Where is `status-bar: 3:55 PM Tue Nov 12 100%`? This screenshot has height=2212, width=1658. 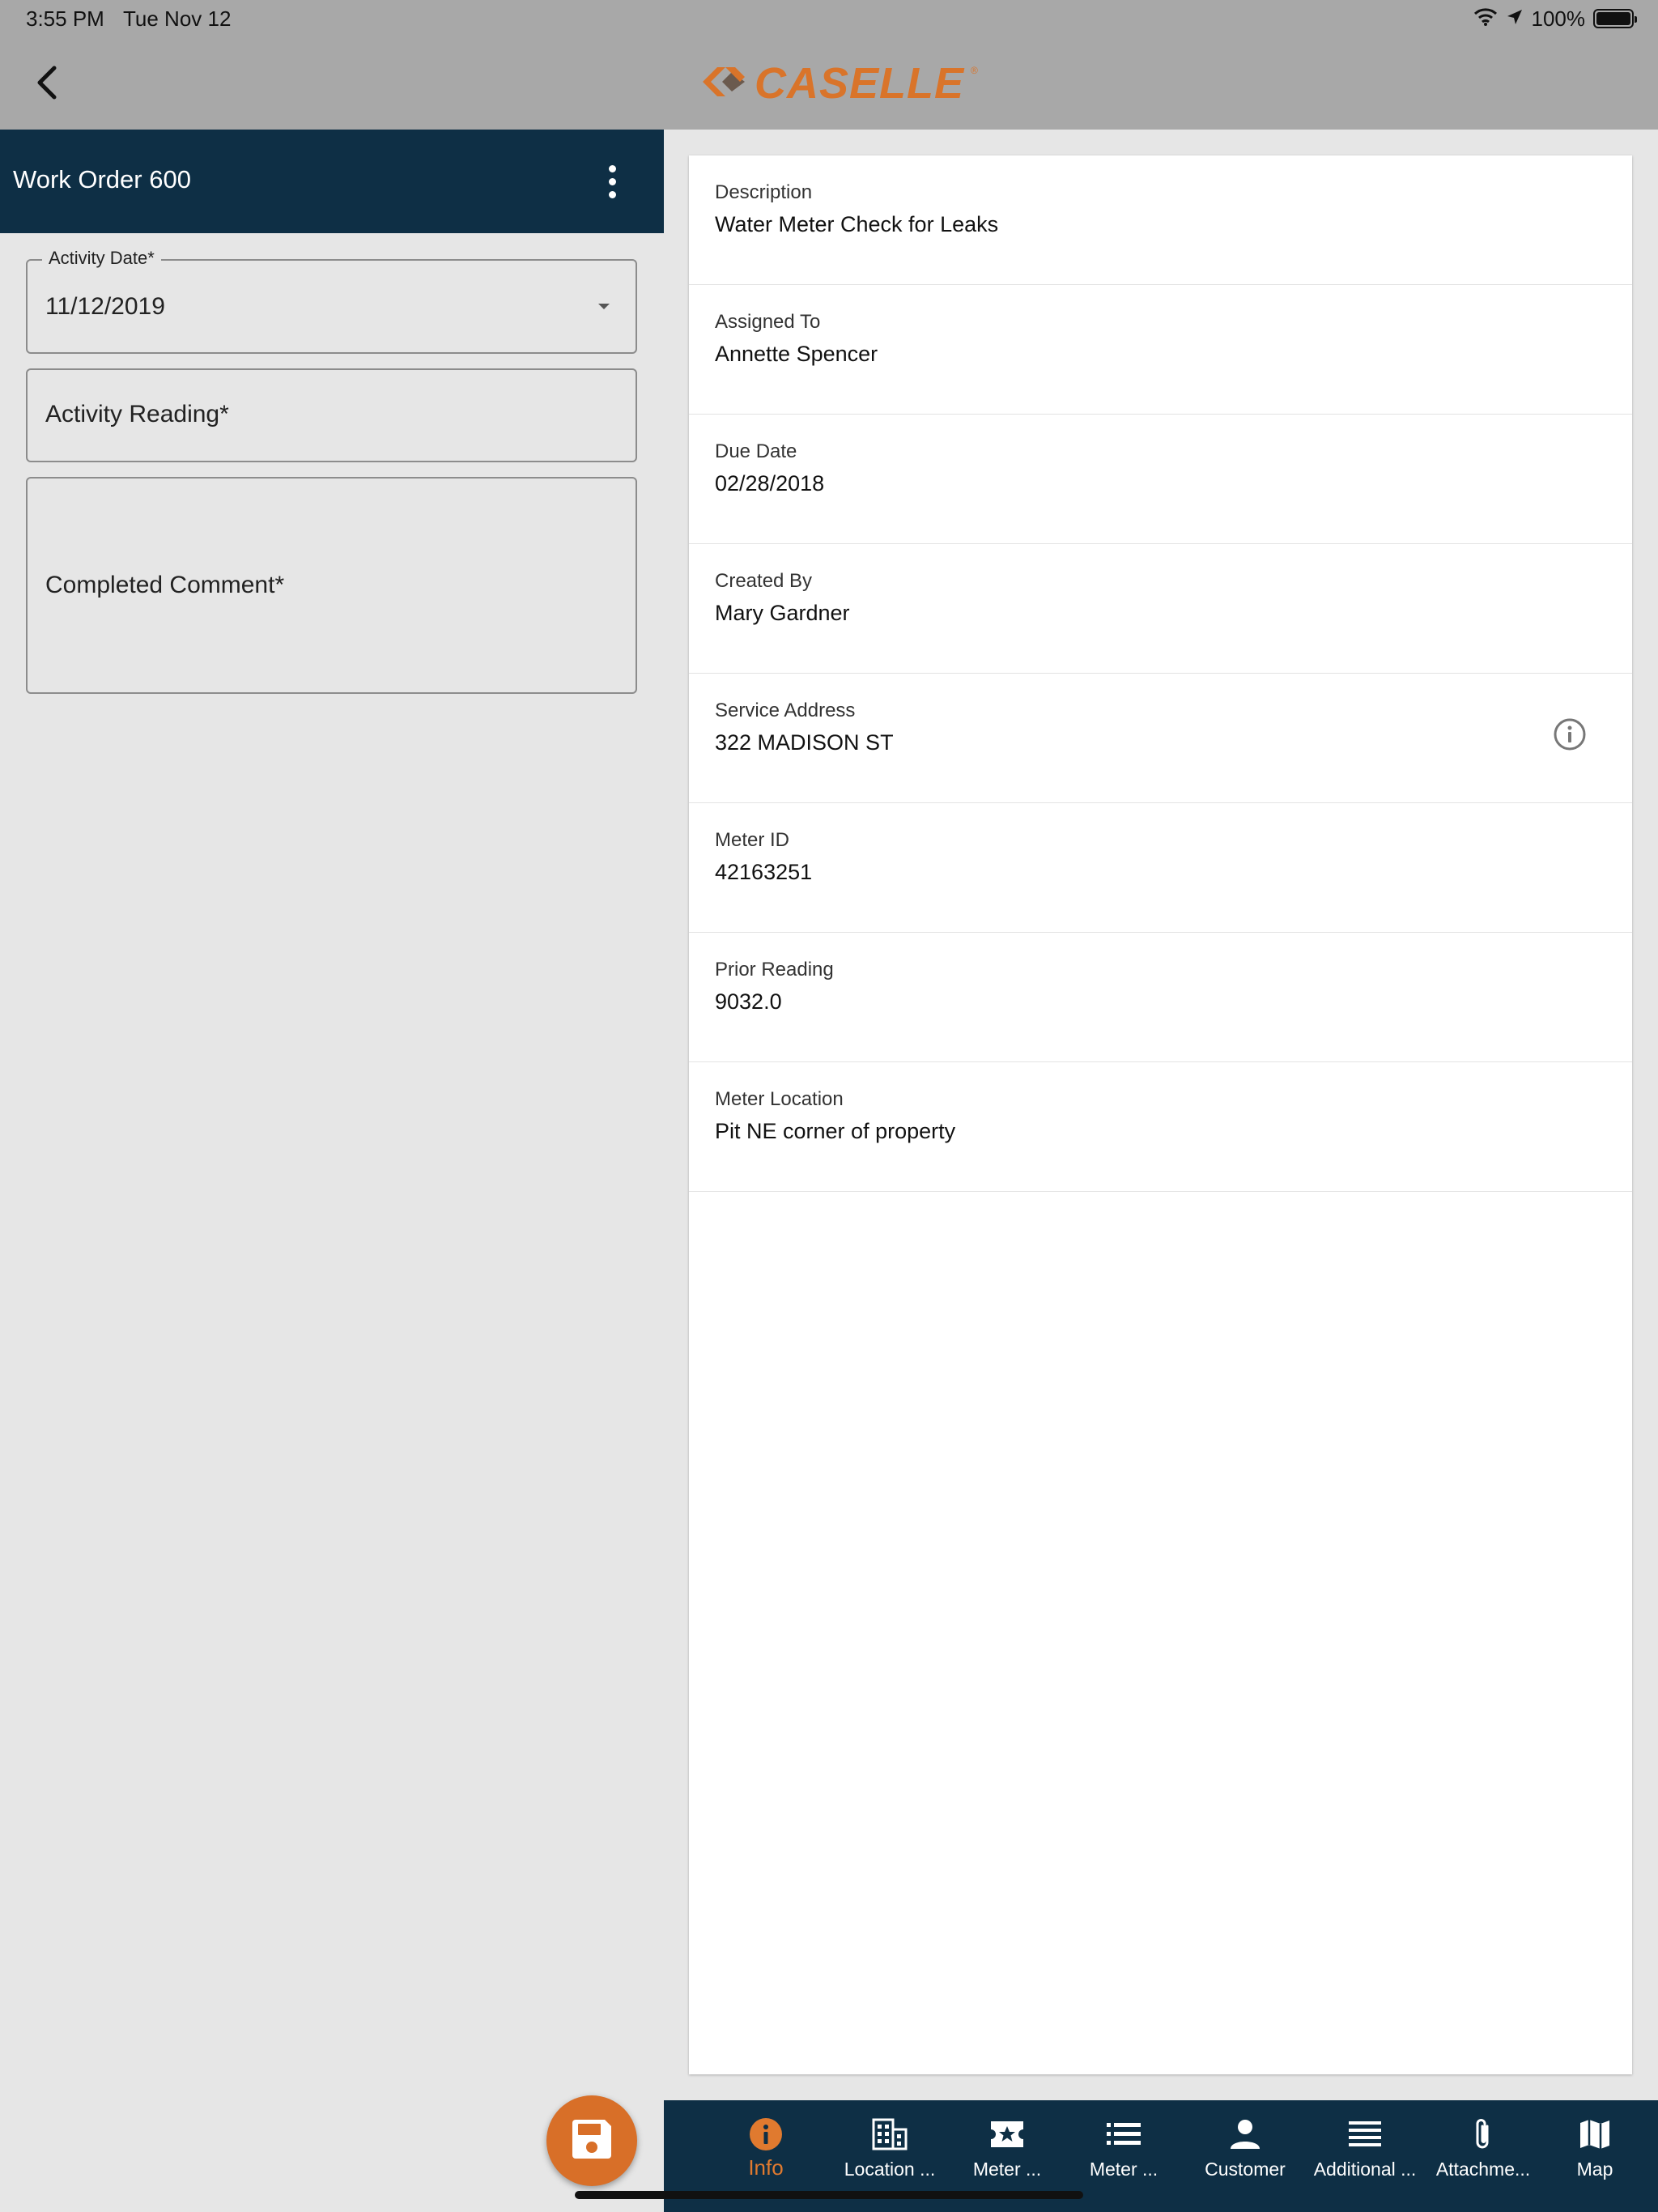 status-bar: 3:55 PM Tue Nov 12 100% is located at coordinates (829, 19).